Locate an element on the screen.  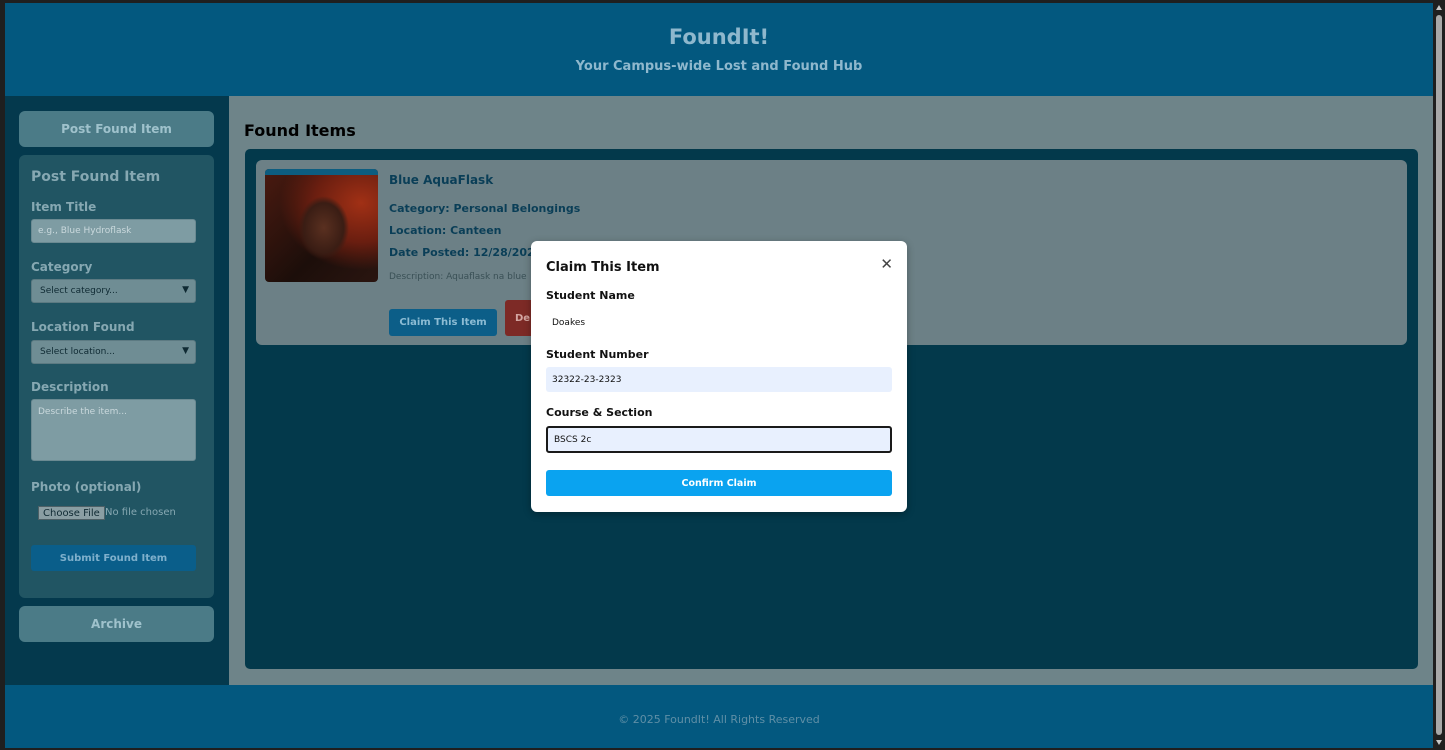
submit-found-item-button: Submit Found Item is located at coordinates (113, 558).